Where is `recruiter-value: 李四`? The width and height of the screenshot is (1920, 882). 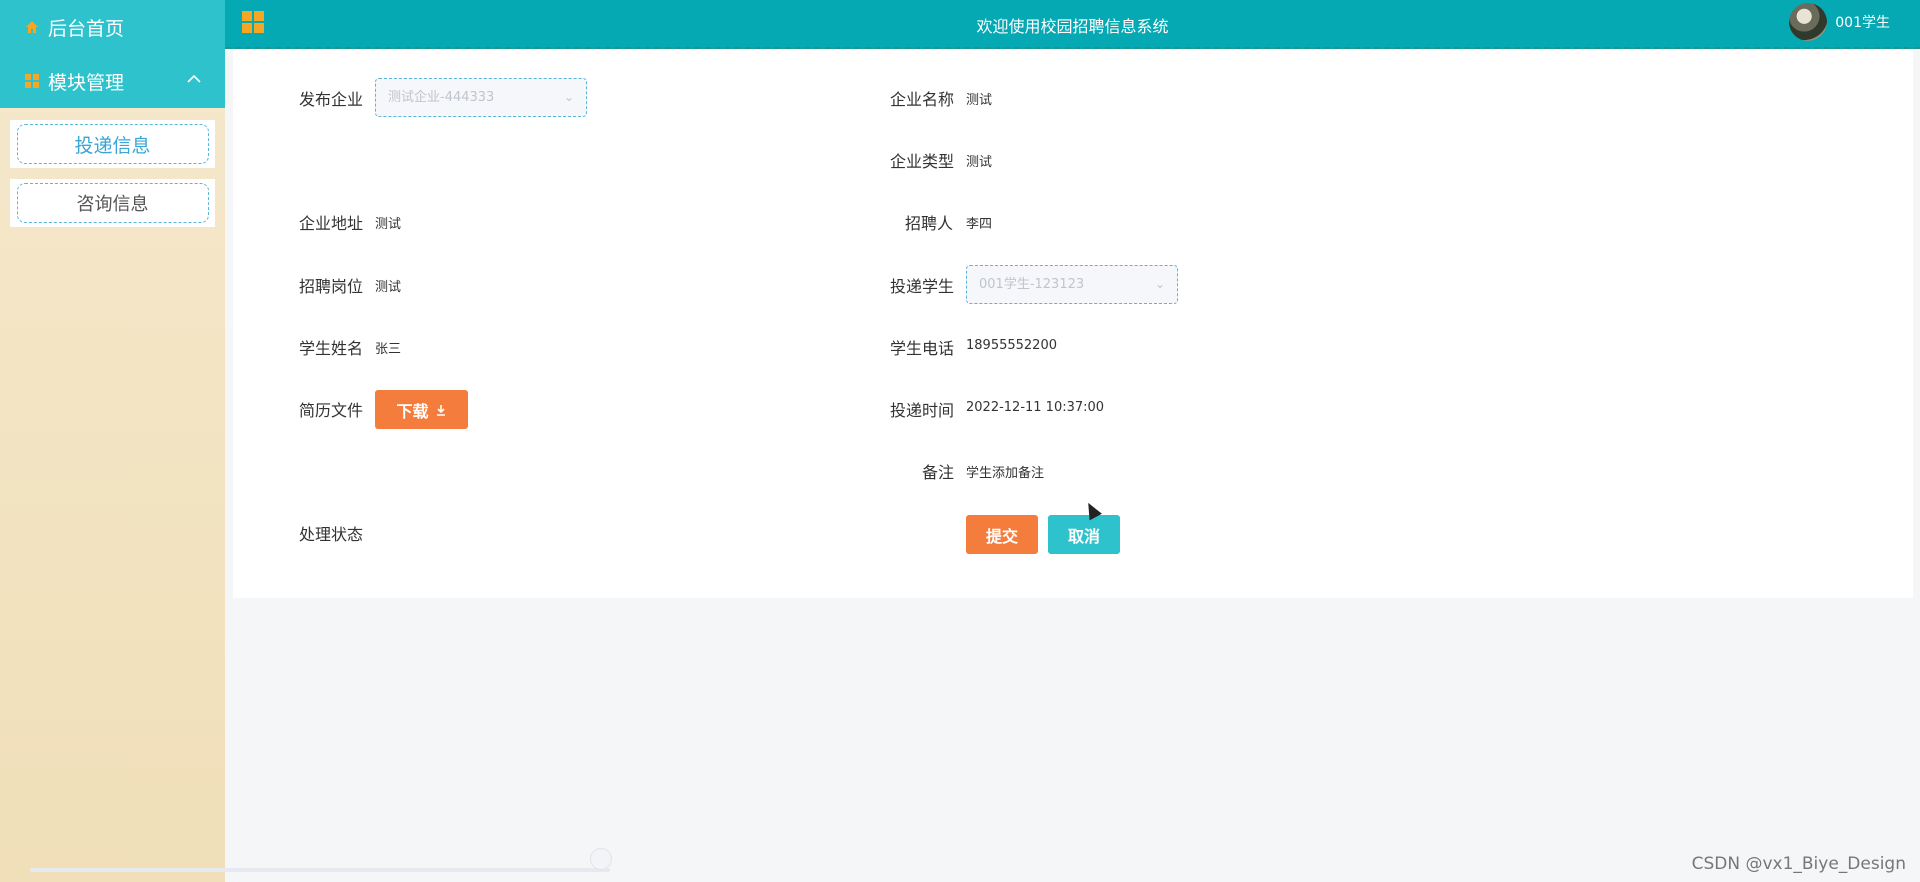
recruiter-value: 李四 is located at coordinates (979, 224).